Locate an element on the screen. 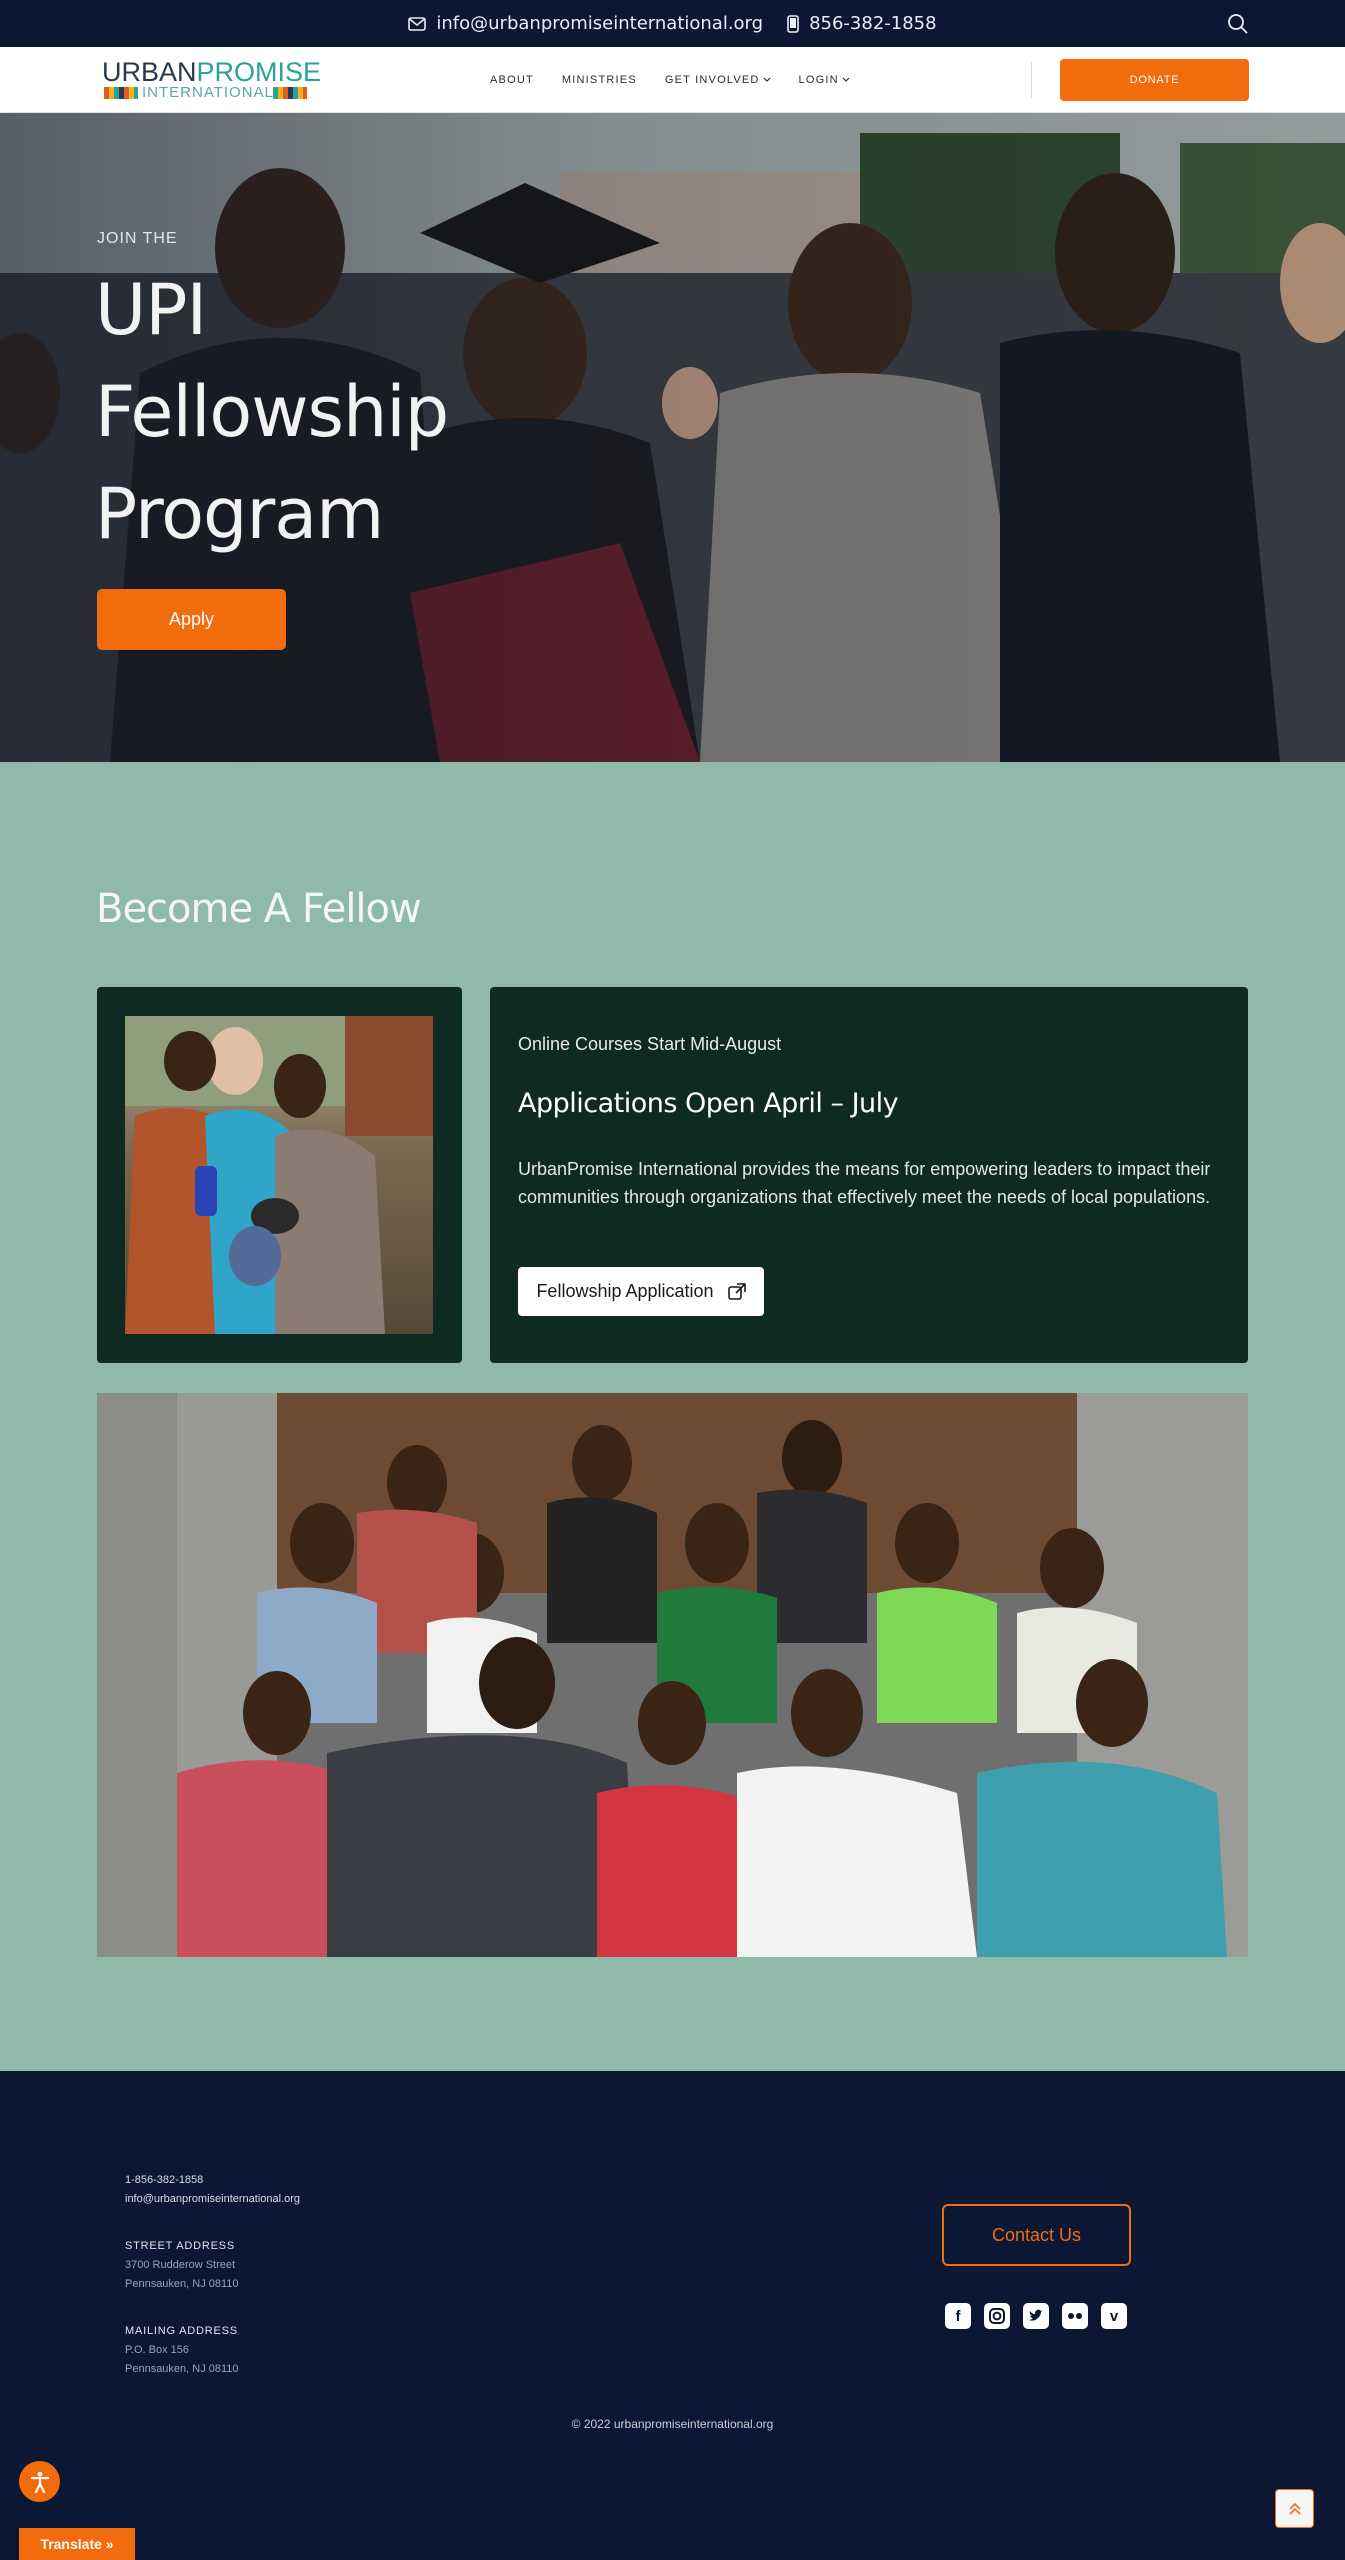 The width and height of the screenshot is (1345, 2560). nav-item-label: ABOUT is located at coordinates (512, 80).